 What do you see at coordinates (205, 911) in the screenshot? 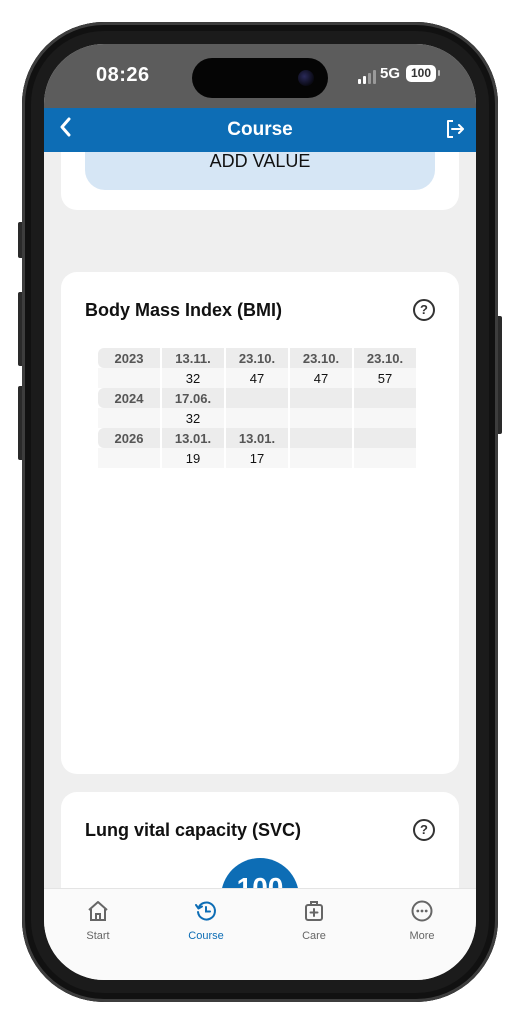
I see `history-icon` at bounding box center [205, 911].